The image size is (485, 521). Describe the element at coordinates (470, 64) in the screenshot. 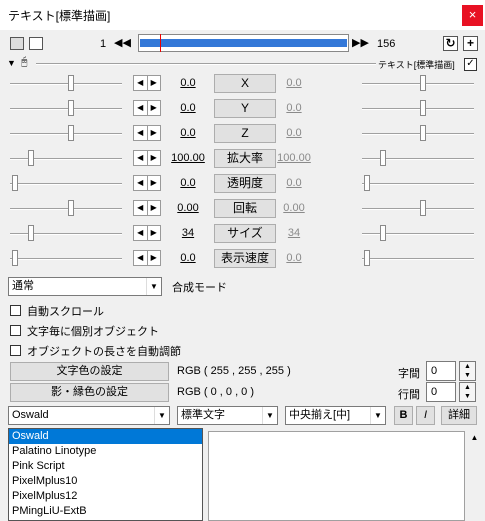

I see `layer-enabled-checkbox: ✓` at that location.